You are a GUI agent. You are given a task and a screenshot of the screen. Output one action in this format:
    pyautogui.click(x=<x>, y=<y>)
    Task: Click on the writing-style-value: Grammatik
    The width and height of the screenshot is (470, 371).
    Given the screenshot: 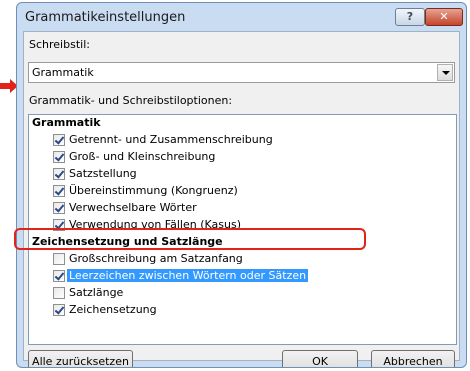 What is the action you would take?
    pyautogui.click(x=63, y=72)
    